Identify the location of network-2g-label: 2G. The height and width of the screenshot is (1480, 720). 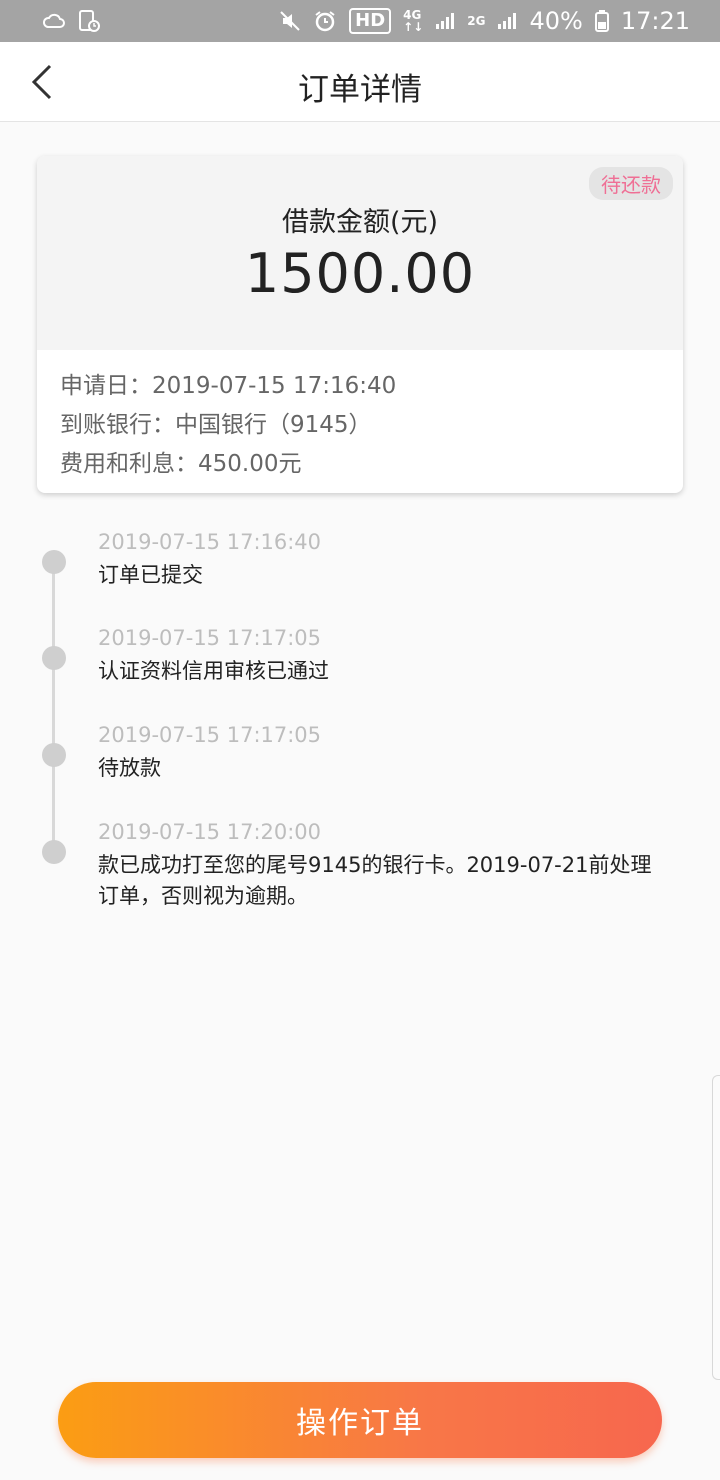
(476, 21).